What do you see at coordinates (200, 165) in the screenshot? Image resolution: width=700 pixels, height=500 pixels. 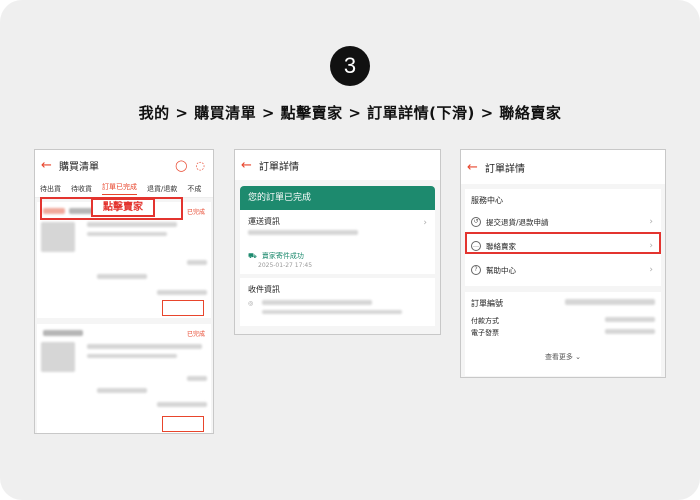 I see `chat-icon: ◌` at bounding box center [200, 165].